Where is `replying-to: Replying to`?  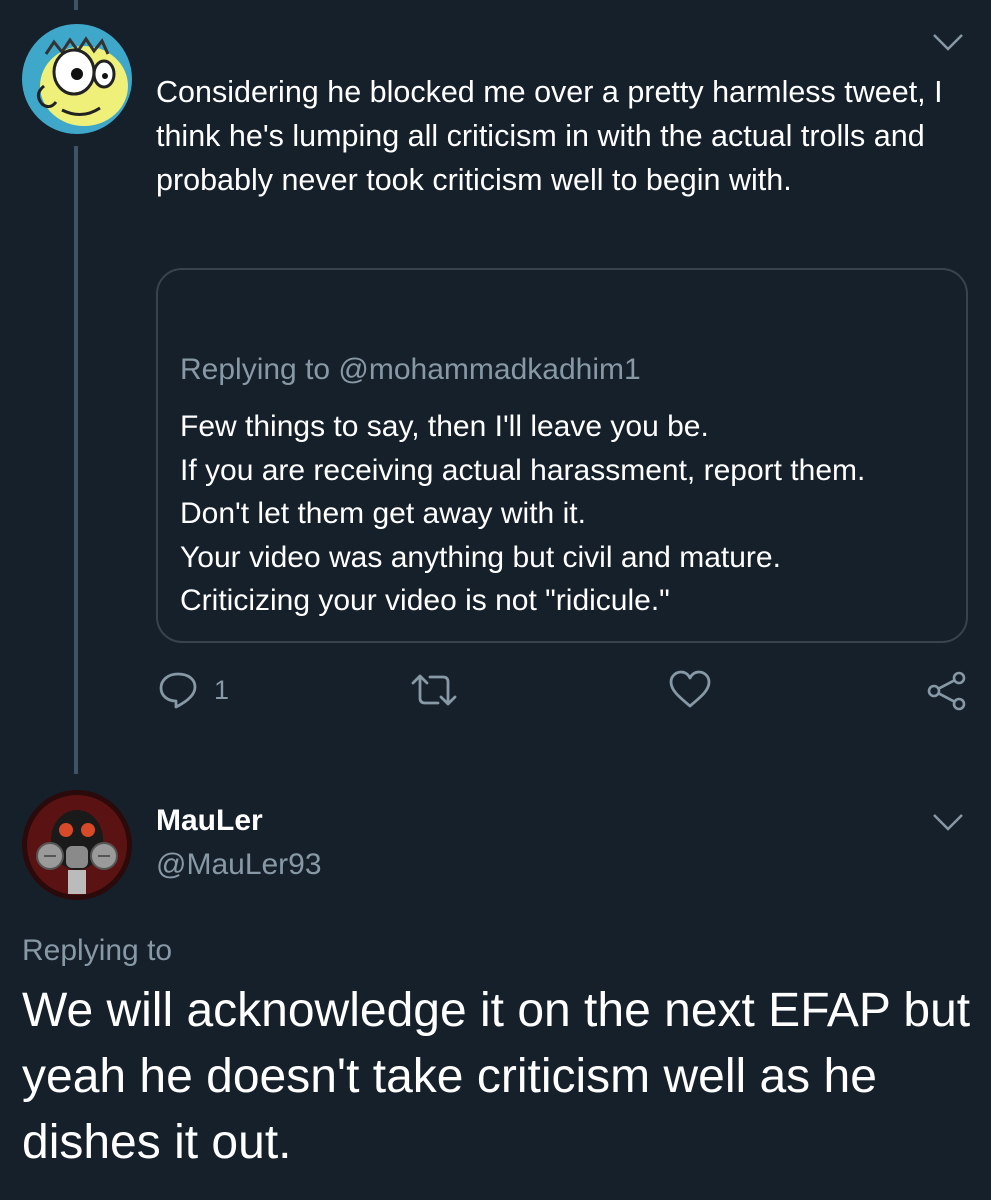 replying-to: Replying to is located at coordinates (97, 950).